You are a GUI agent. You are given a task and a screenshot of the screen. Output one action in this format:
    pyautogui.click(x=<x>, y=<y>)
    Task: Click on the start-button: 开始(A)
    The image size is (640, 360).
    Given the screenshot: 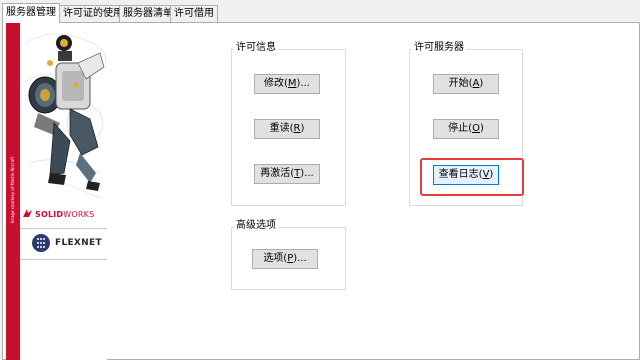 What is the action you would take?
    pyautogui.click(x=466, y=84)
    